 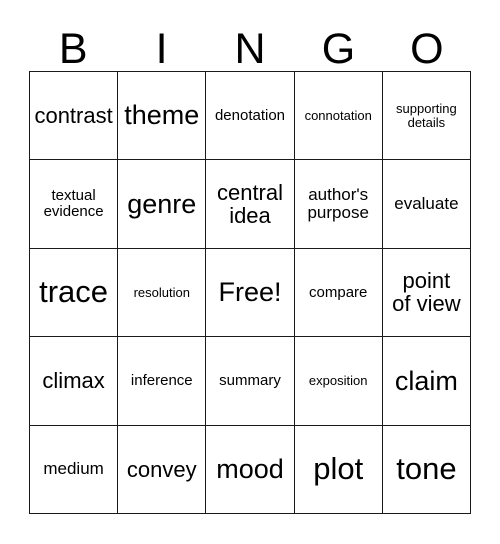 What do you see at coordinates (250, 49) in the screenshot?
I see `bingo-header-letter-n: N` at bounding box center [250, 49].